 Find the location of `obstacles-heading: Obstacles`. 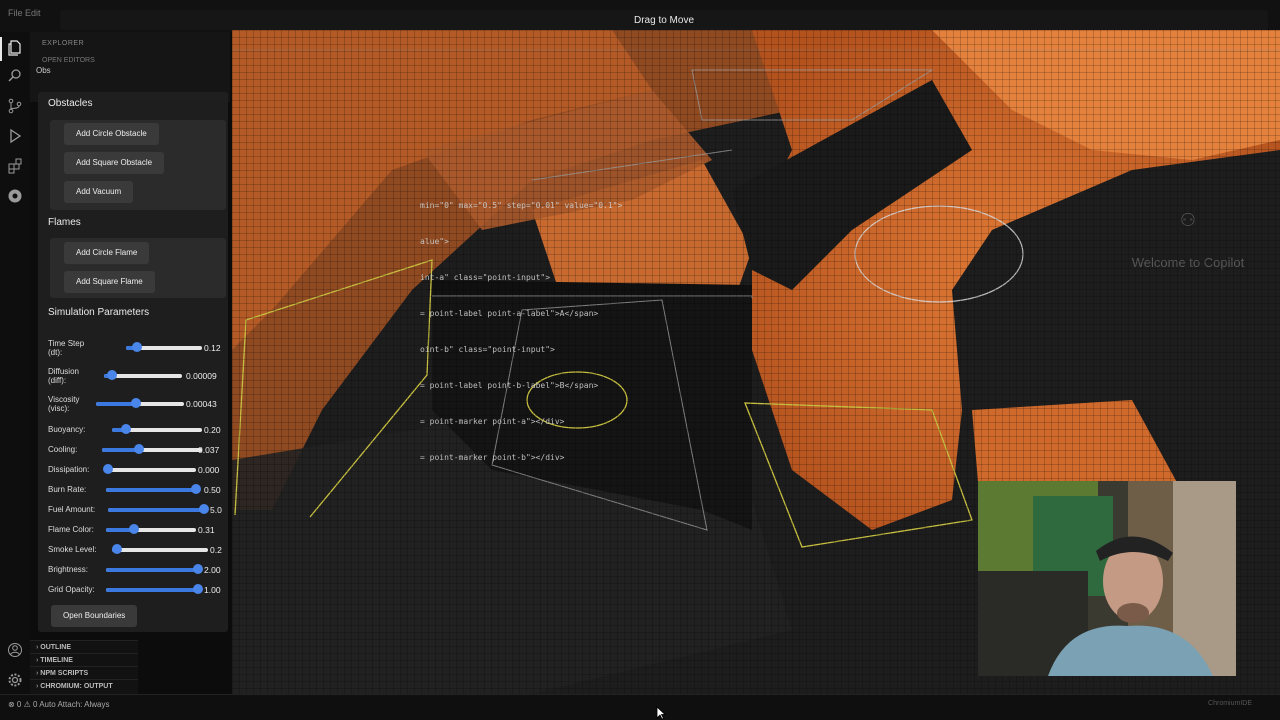

obstacles-heading: Obstacles is located at coordinates (70, 103).